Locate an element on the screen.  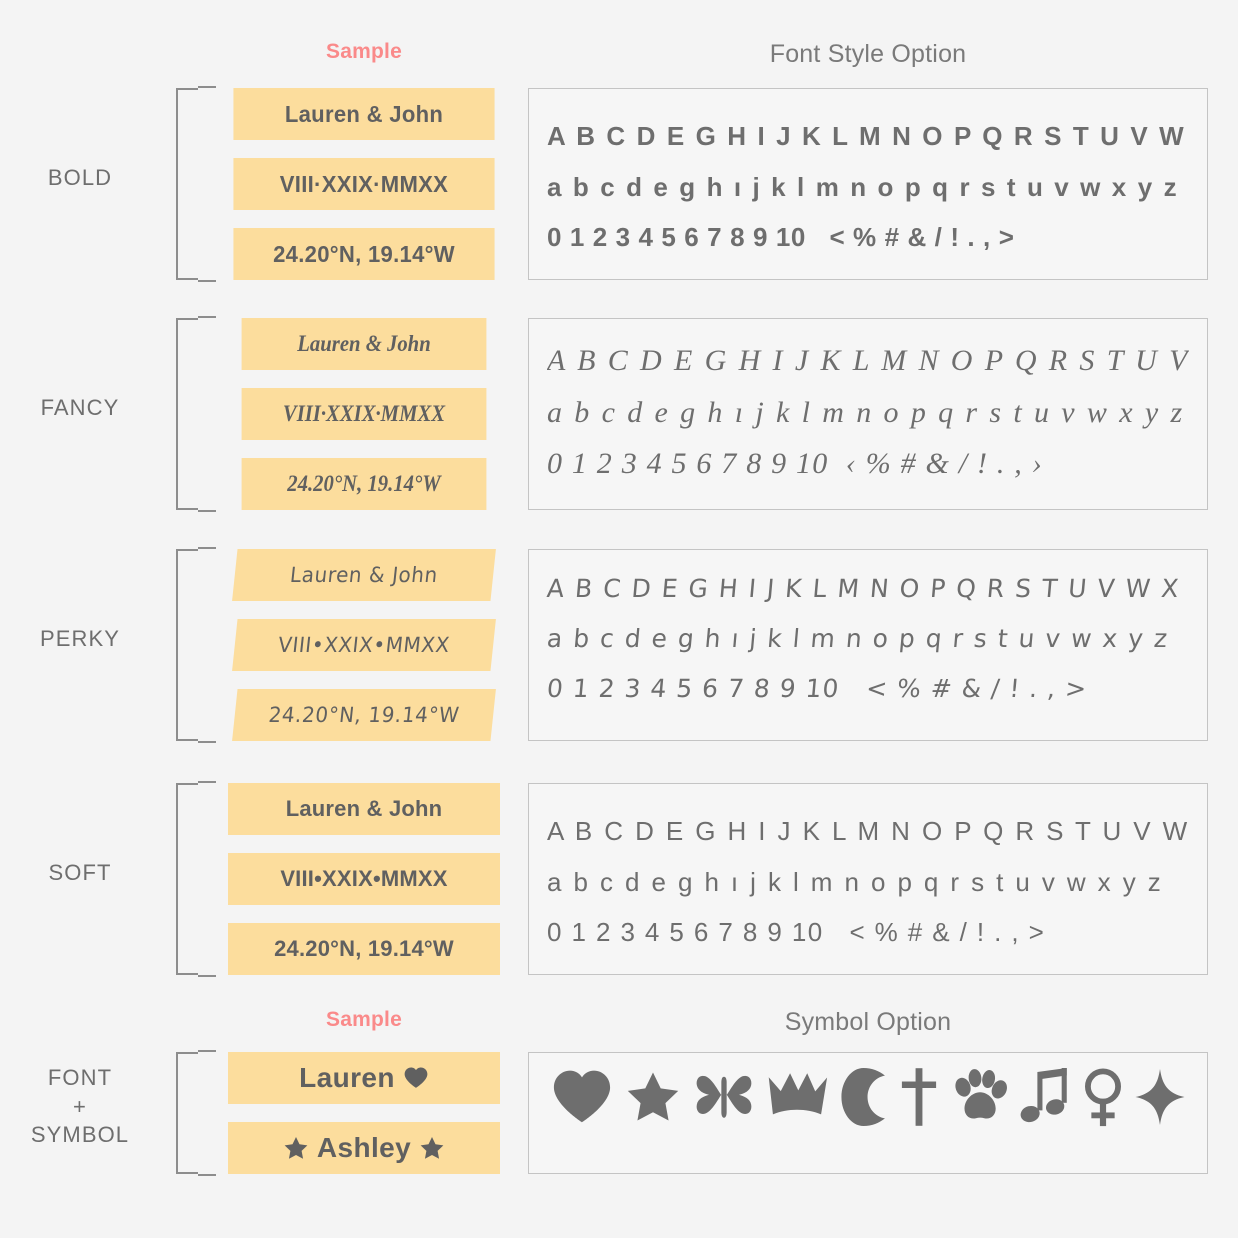
sample-column-header-bottom: Sample is located at coordinates (364, 1019).